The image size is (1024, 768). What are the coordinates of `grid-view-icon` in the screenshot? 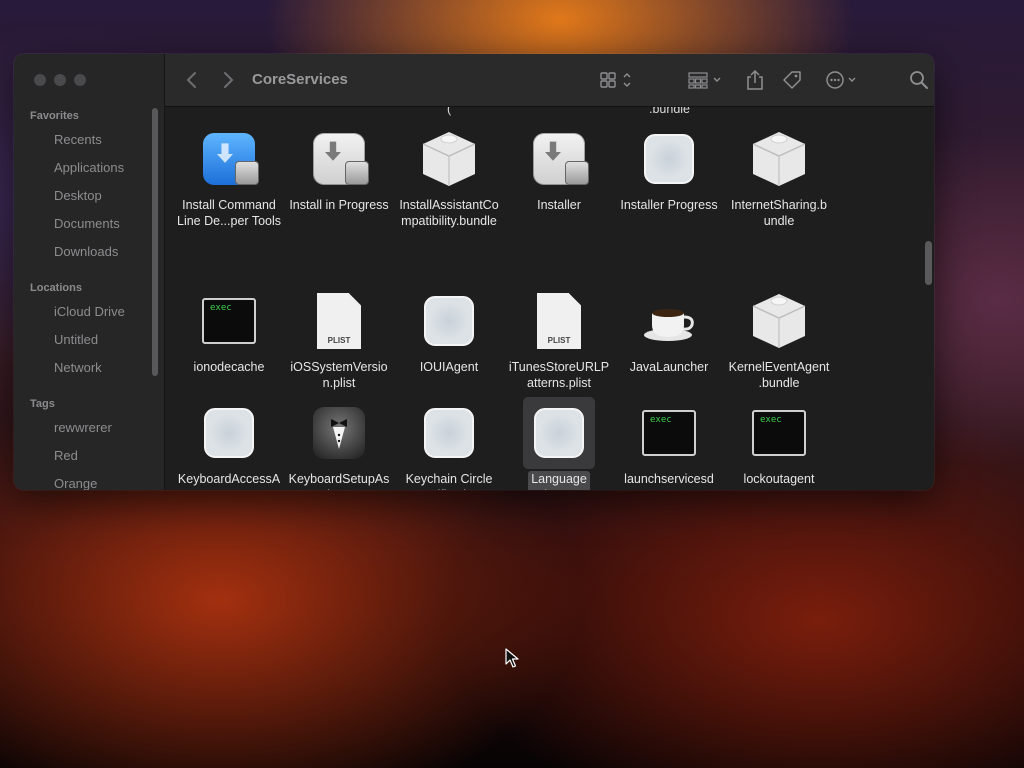 It's located at (615, 80).